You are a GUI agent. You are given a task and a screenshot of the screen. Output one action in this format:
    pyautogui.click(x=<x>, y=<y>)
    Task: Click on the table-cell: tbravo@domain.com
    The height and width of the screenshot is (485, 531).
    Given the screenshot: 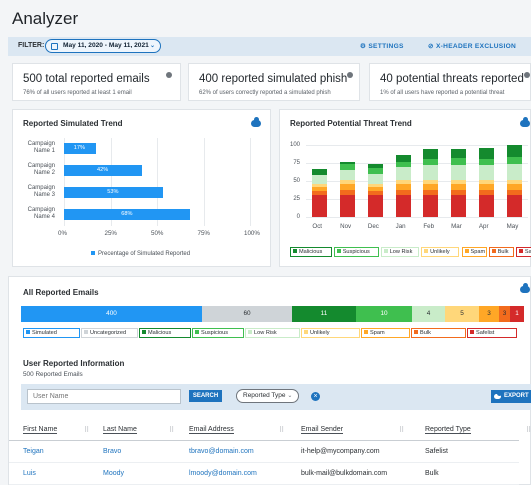 What is the action you would take?
    pyautogui.click(x=221, y=451)
    